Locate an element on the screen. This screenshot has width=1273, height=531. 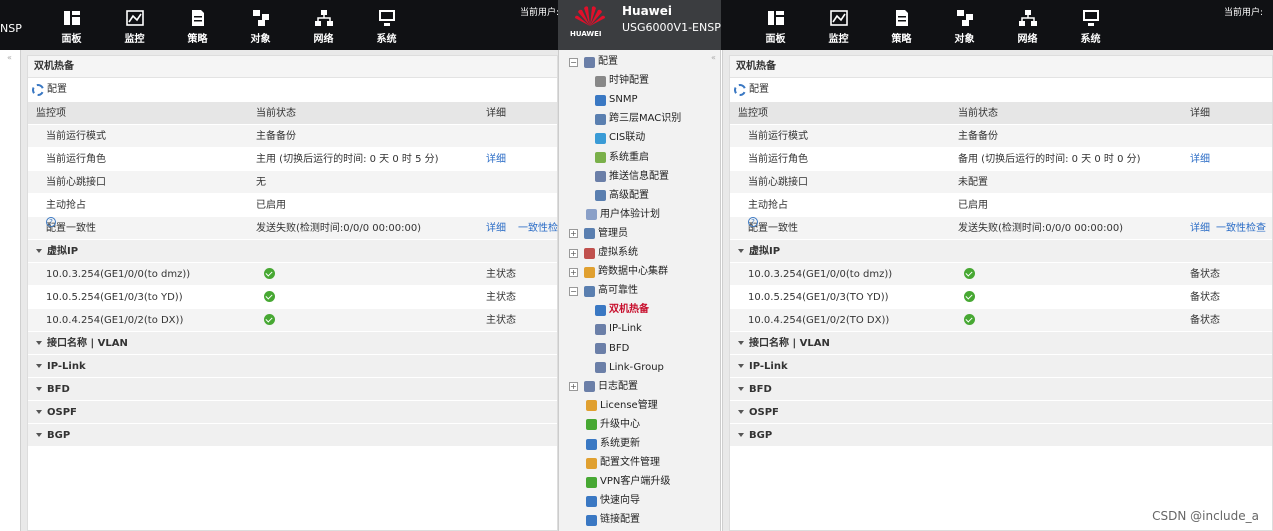
nav-label: 网络 is located at coordinates (323, 39).